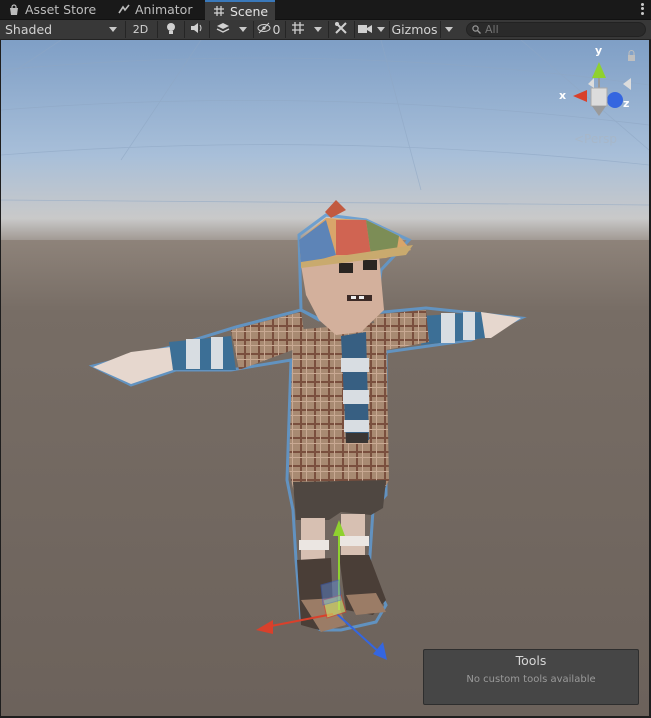 The width and height of the screenshot is (651, 718). I want to click on grid-dropdown, so click(318, 29).